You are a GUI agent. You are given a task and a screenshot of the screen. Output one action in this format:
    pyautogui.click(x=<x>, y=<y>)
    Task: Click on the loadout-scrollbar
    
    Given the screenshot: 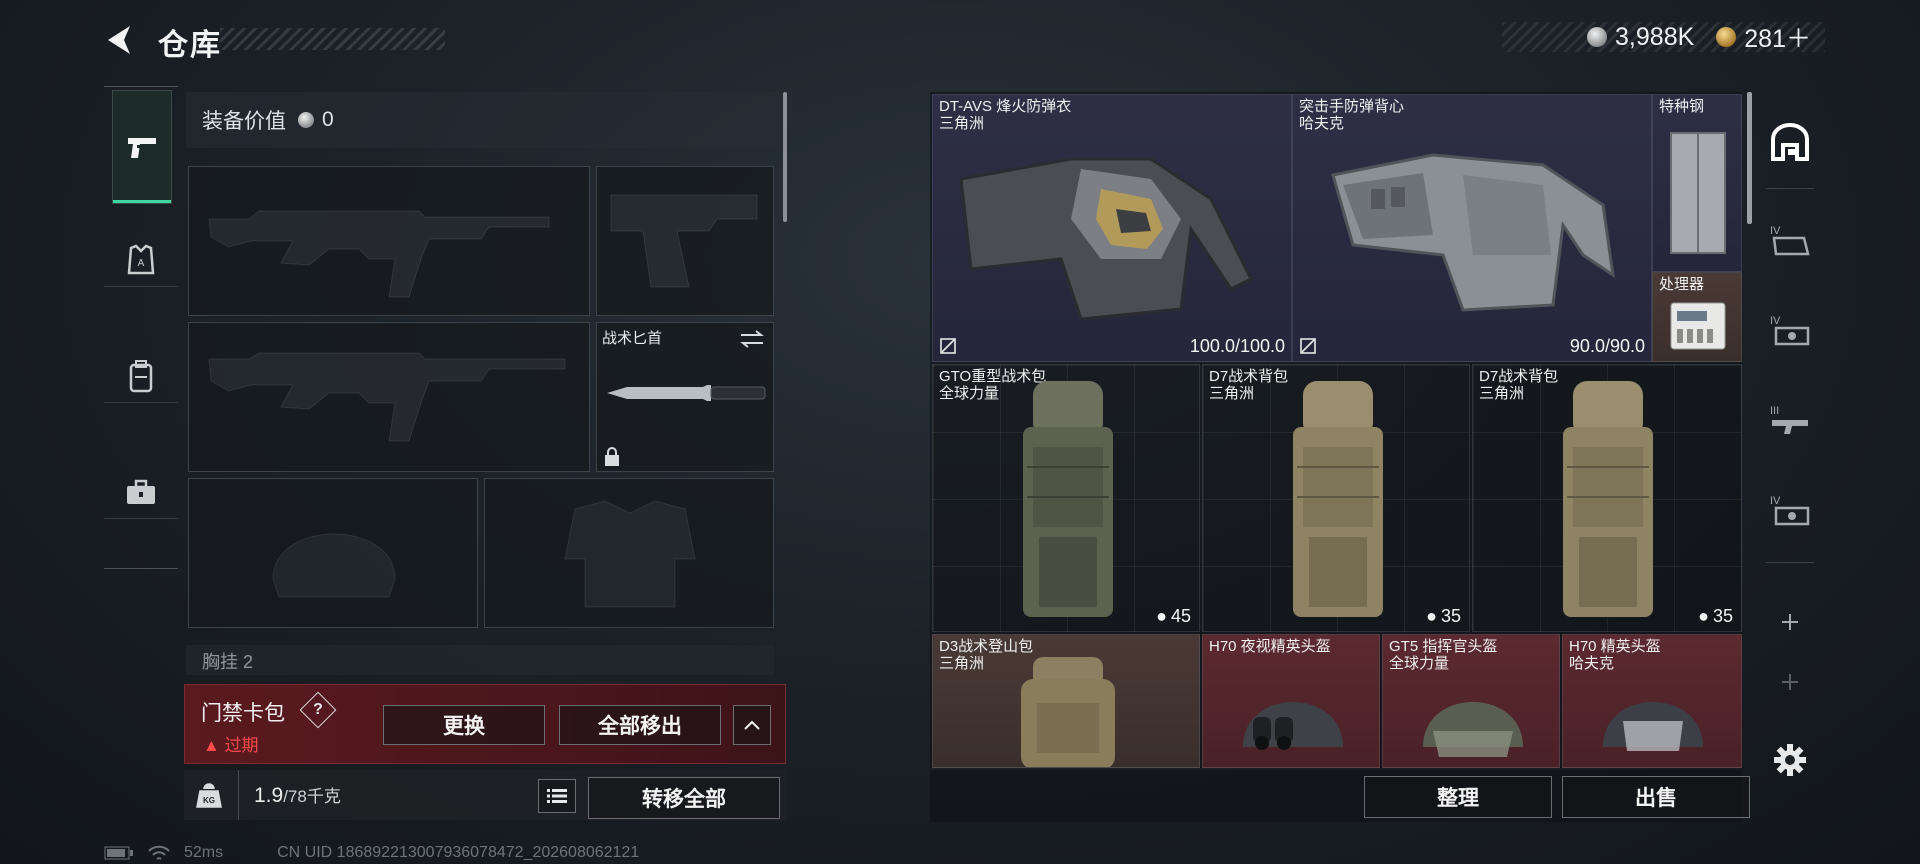 What is the action you would take?
    pyautogui.click(x=785, y=157)
    